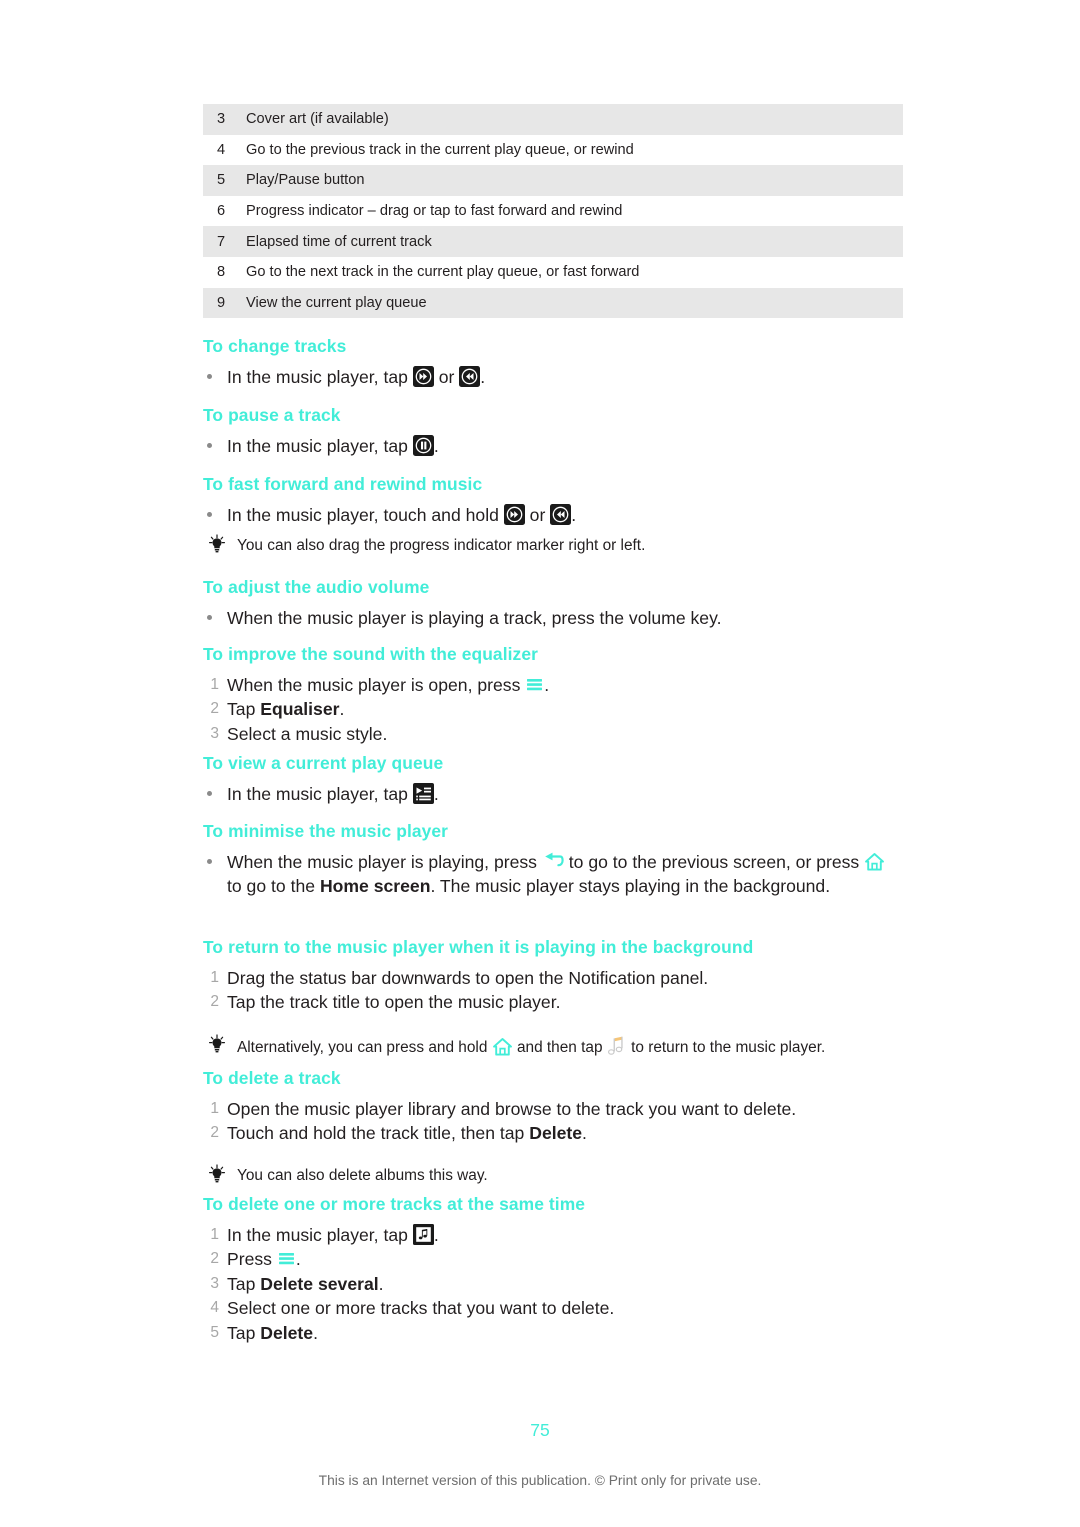 The width and height of the screenshot is (1080, 1527). Describe the element at coordinates (376, 684) in the screenshot. I see `step-text-a: When the music player is open, press` at that location.